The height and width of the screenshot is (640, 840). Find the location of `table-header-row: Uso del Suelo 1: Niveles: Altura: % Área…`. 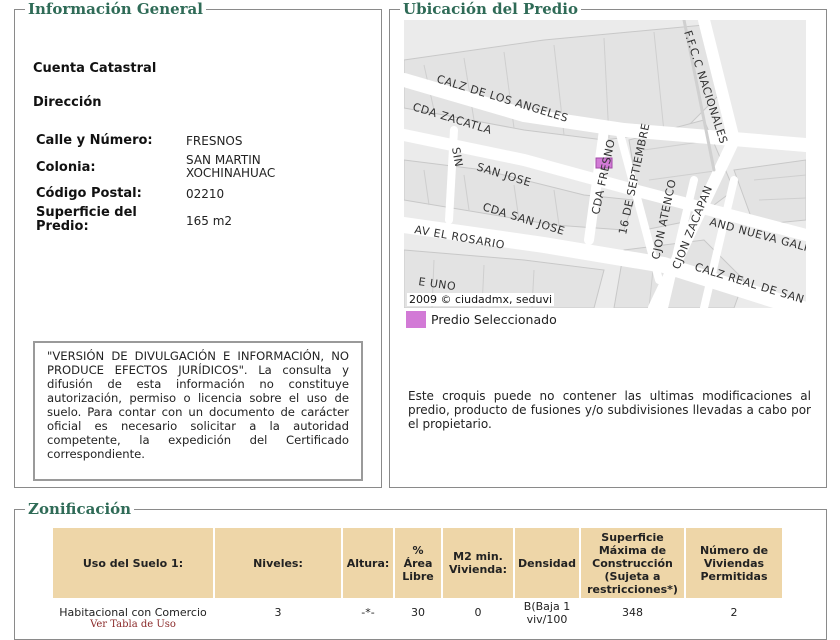

table-header-row: Uso del Suelo 1: Niveles: Altura: % Área… is located at coordinates (417, 563).